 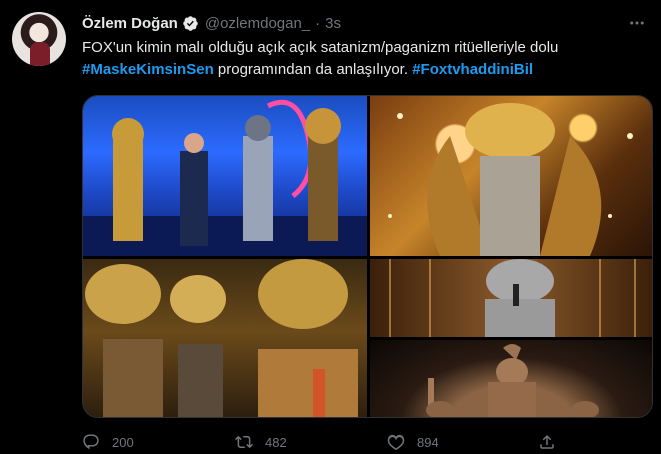 I want to click on hashtag-link: #FoxtvhaddiniBil, so click(x=472, y=69).